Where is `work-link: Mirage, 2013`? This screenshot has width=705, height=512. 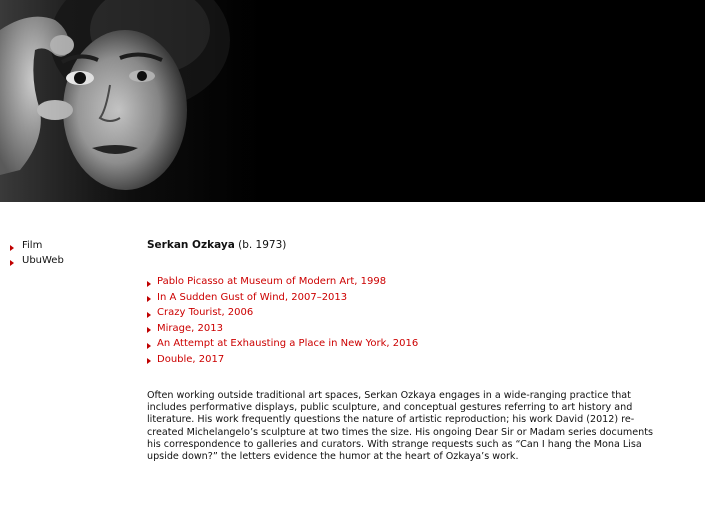
work-link: Mirage, 2013 is located at coordinates (190, 328).